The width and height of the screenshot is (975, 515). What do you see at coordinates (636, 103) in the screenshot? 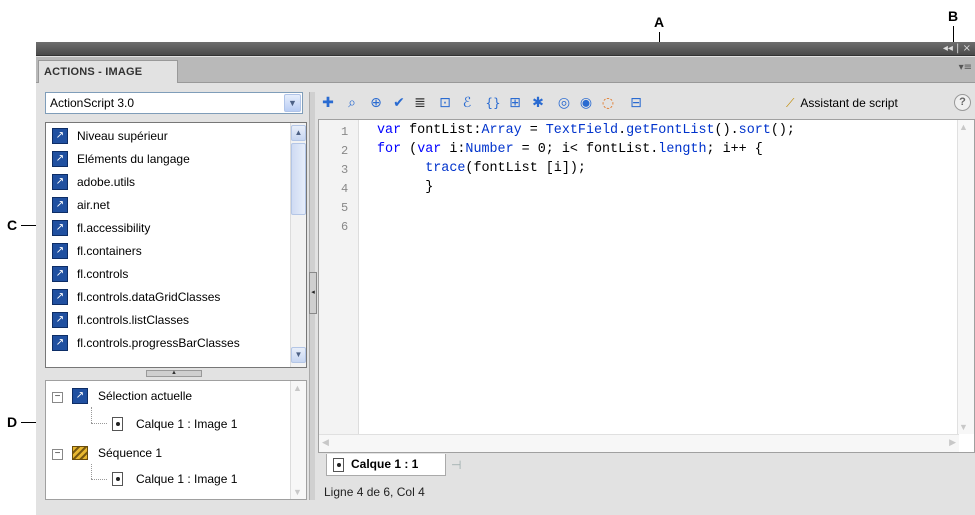
I see `toolbox-toggle-icon: ⊟` at bounding box center [636, 103].